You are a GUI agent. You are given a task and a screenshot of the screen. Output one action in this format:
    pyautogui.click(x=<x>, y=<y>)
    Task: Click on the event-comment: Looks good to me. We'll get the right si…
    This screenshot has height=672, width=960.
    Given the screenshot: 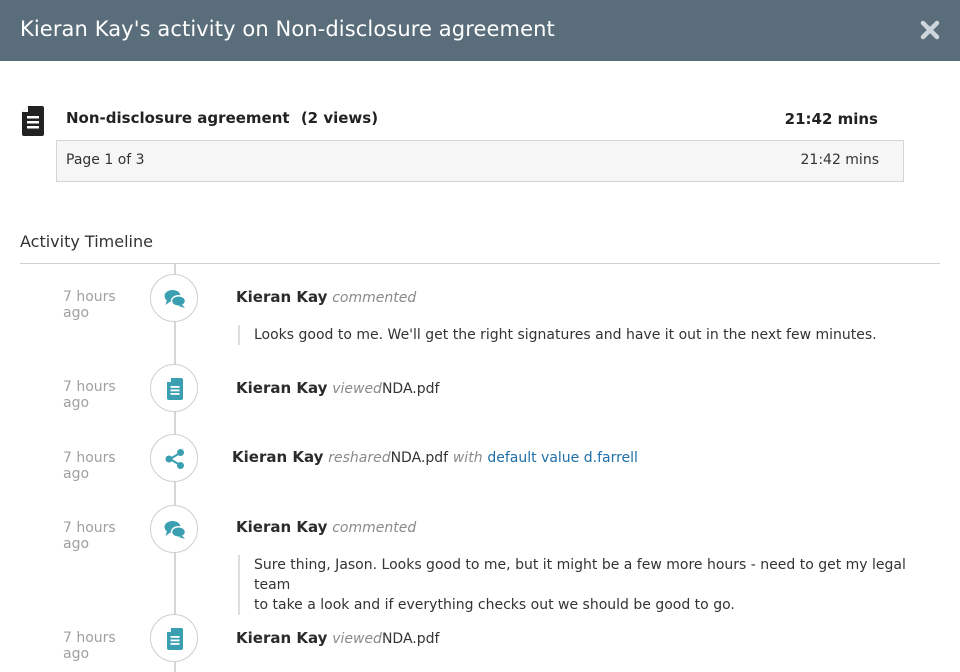 What is the action you would take?
    pyautogui.click(x=586, y=335)
    